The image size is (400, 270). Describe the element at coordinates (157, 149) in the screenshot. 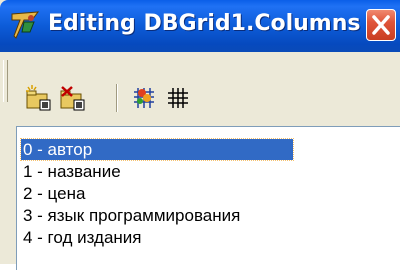

I see `list-item: 0 - автор` at that location.